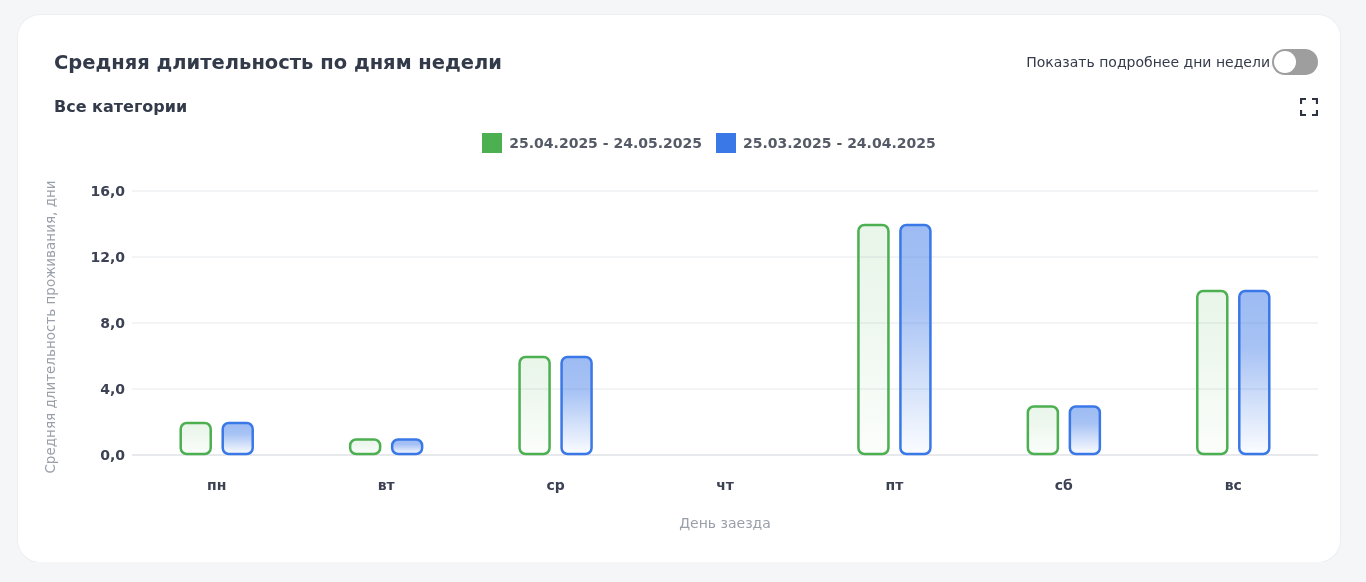  Describe the element at coordinates (107, 191) in the screenshot. I see `y-tick-label: 16,0` at that location.